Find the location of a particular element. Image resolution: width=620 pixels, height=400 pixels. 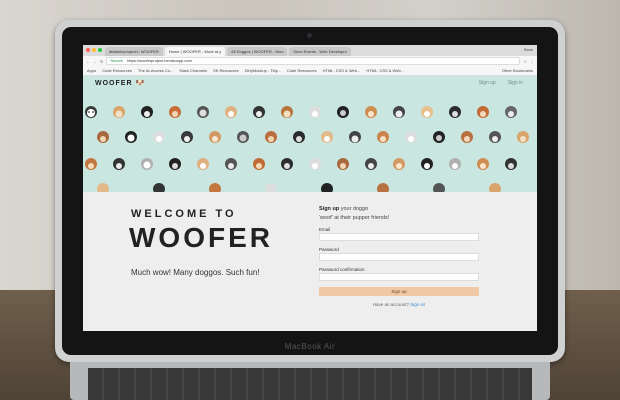

bookmark-item: SK Resources is located at coordinates (226, 70).